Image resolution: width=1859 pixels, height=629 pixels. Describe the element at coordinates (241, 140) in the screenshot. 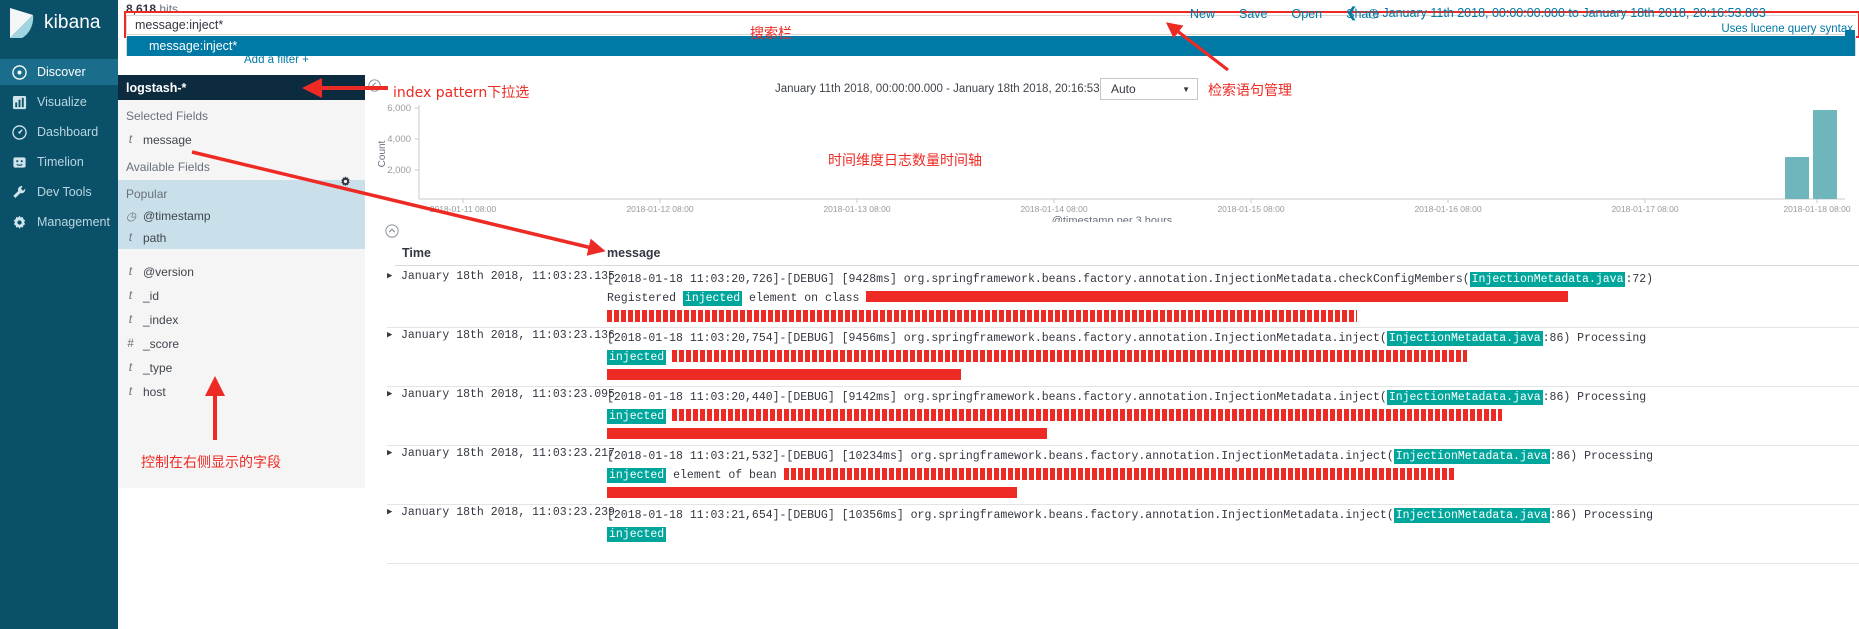

I see `field-item-message: t message` at that location.